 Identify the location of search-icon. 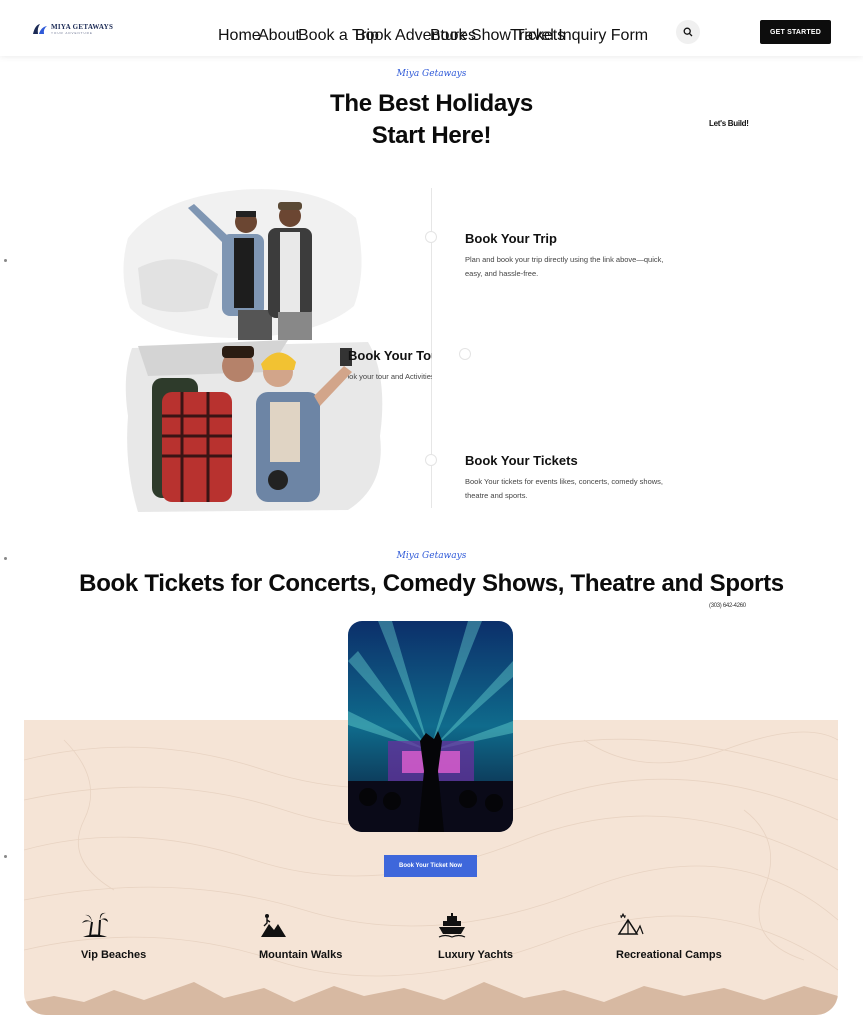
(688, 32).